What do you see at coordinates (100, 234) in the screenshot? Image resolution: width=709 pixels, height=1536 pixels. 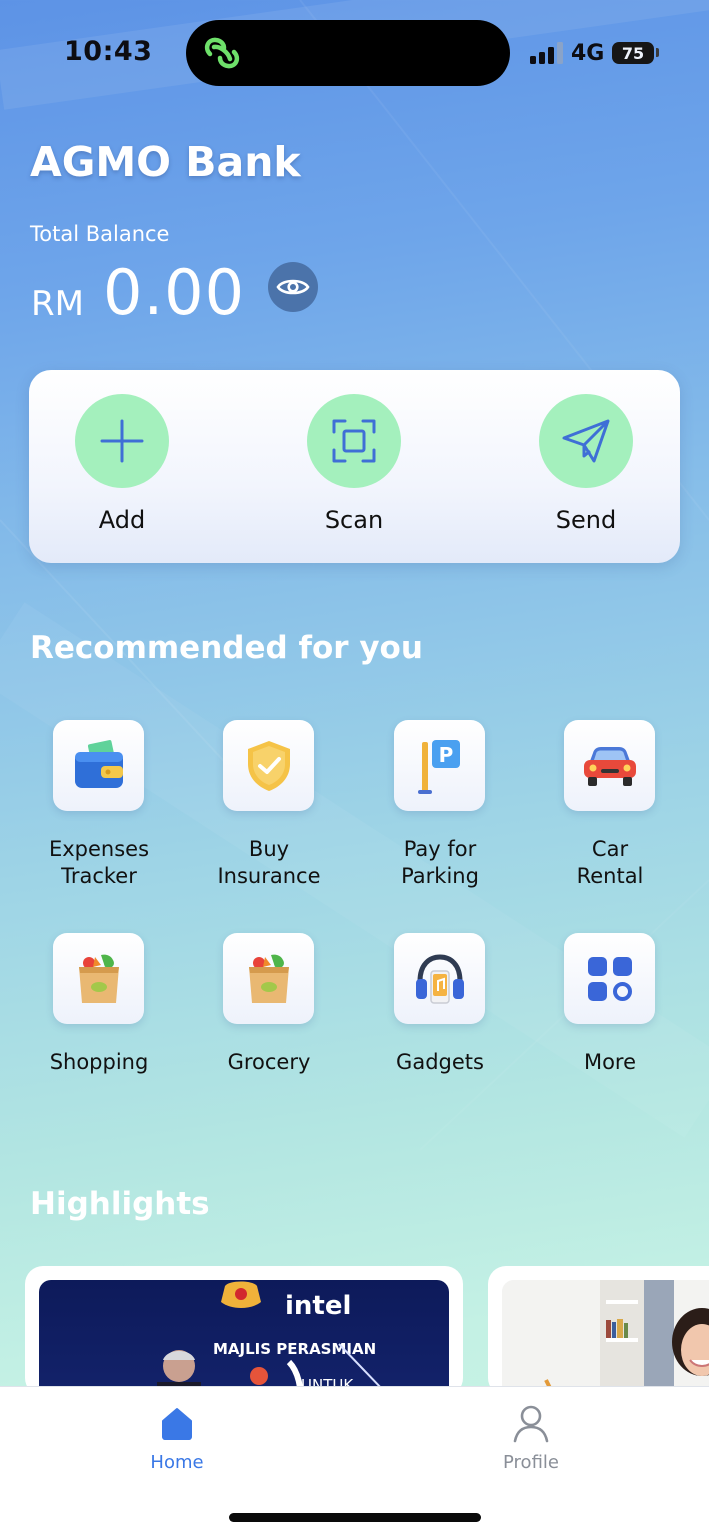 I see `balance-label: Total Balance` at bounding box center [100, 234].